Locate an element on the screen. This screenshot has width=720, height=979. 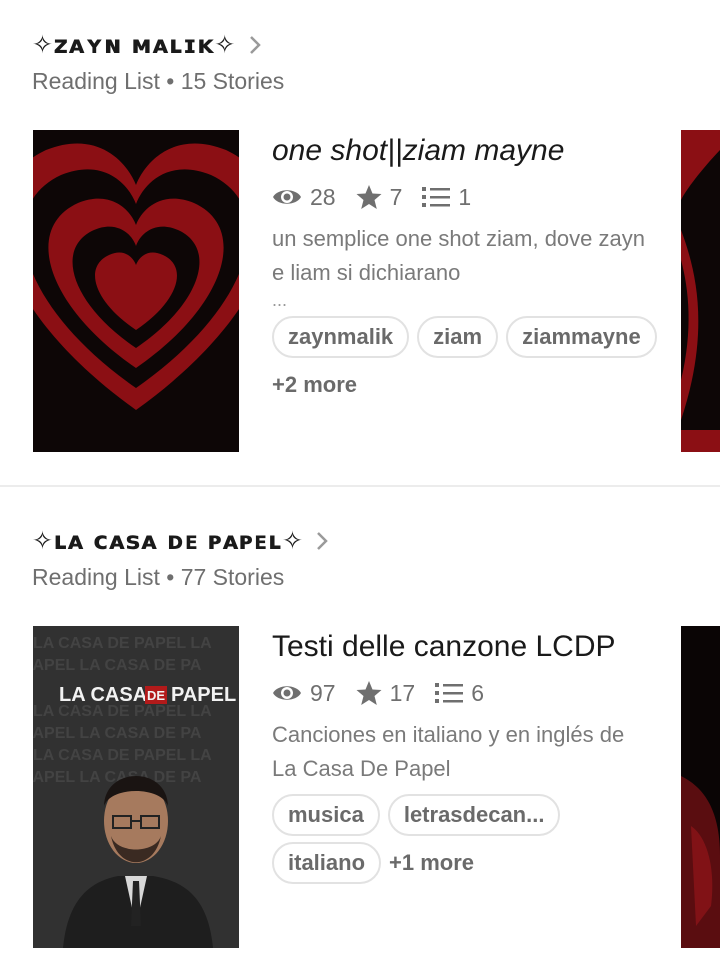
votes-count: 7 is located at coordinates (396, 196).